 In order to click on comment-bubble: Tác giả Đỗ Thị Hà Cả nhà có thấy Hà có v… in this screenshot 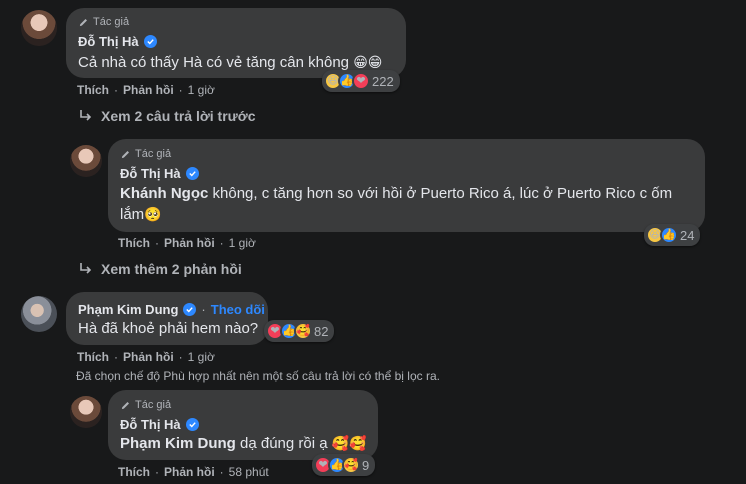, I will do `click(236, 43)`.